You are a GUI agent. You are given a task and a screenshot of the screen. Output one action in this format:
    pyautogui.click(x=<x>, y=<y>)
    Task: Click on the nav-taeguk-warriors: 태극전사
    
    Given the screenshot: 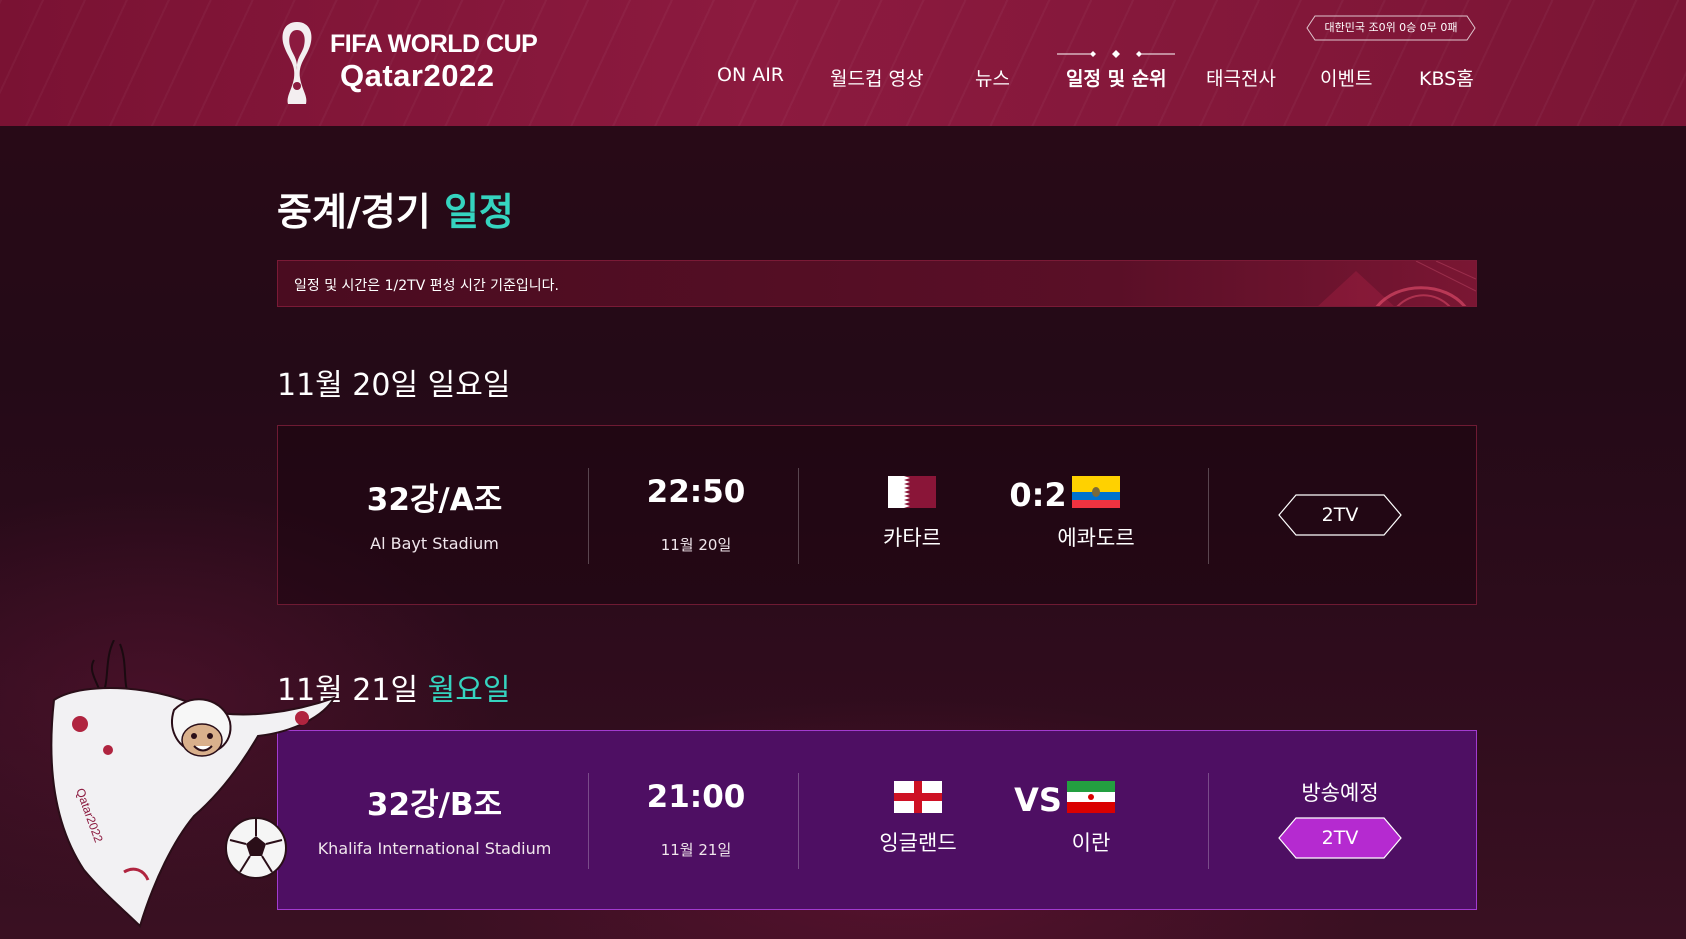 What is the action you would take?
    pyautogui.click(x=1241, y=77)
    